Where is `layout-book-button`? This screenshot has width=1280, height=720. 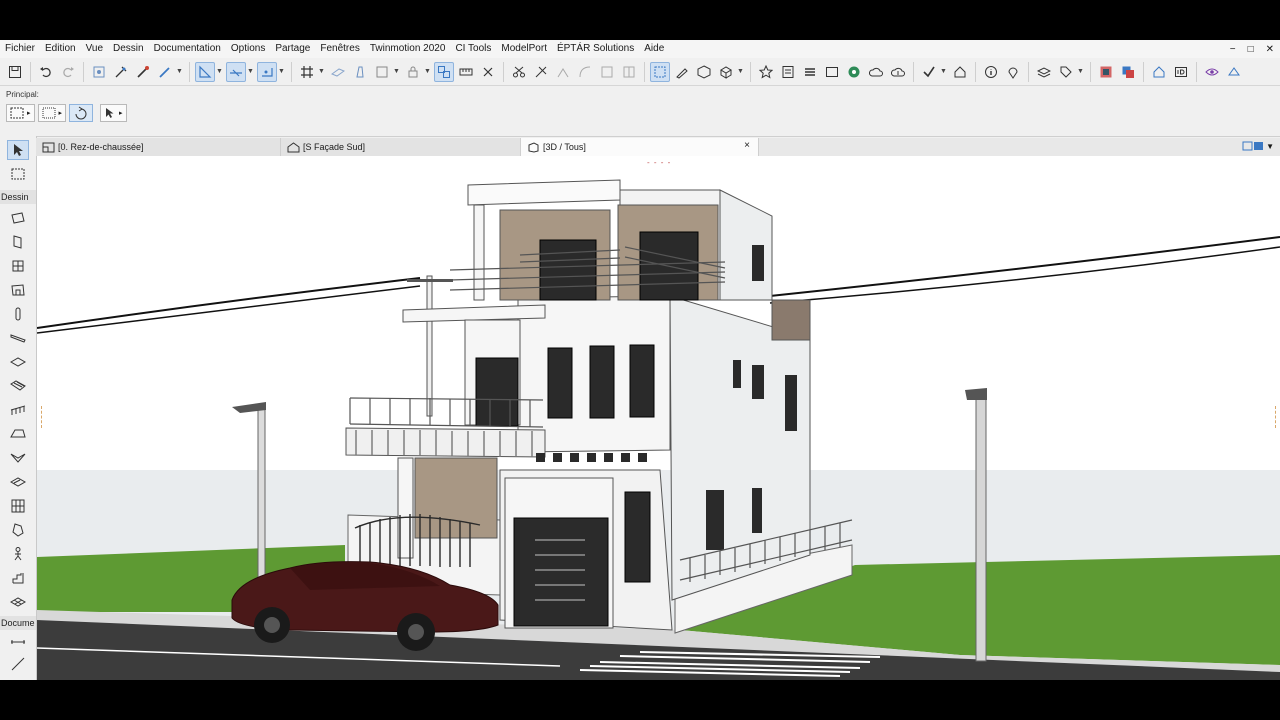 layout-book-button is located at coordinates (788, 72).